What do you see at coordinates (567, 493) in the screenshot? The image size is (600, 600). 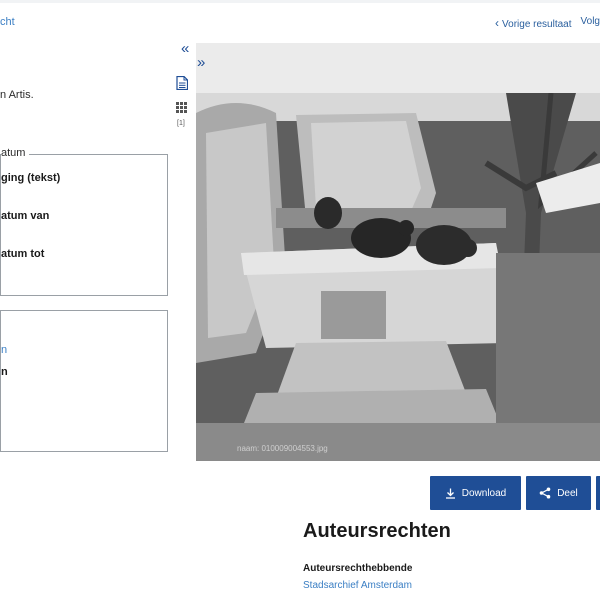 I see `share-label: Deel` at bounding box center [567, 493].